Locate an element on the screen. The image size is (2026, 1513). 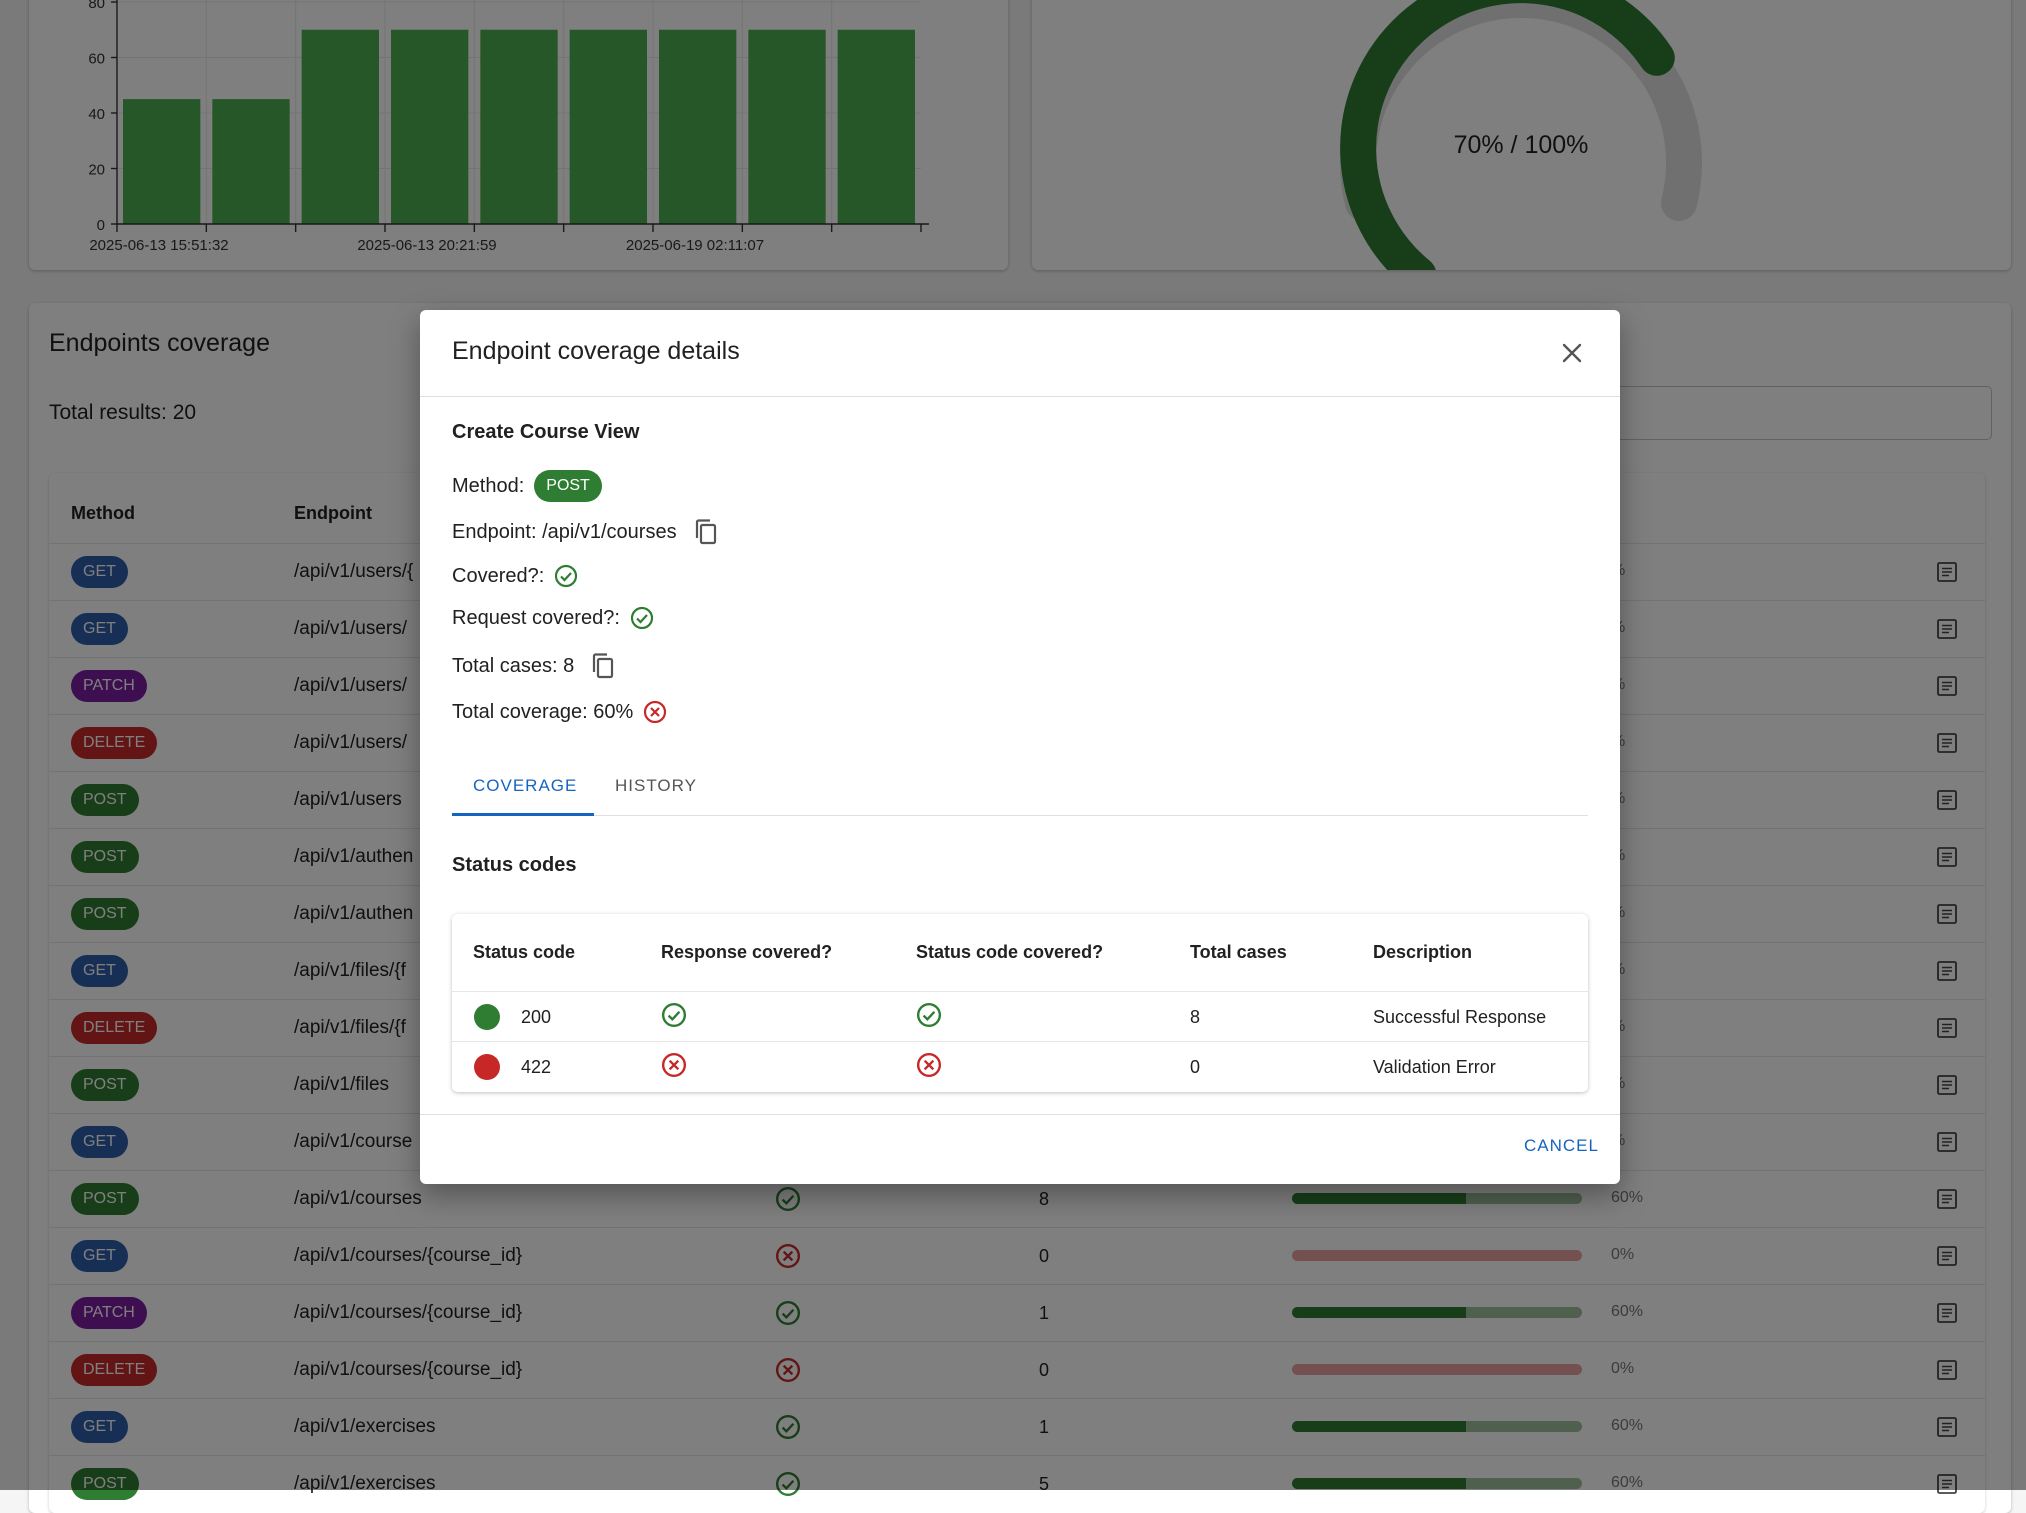
method-line: Method: POST is located at coordinates (527, 486).